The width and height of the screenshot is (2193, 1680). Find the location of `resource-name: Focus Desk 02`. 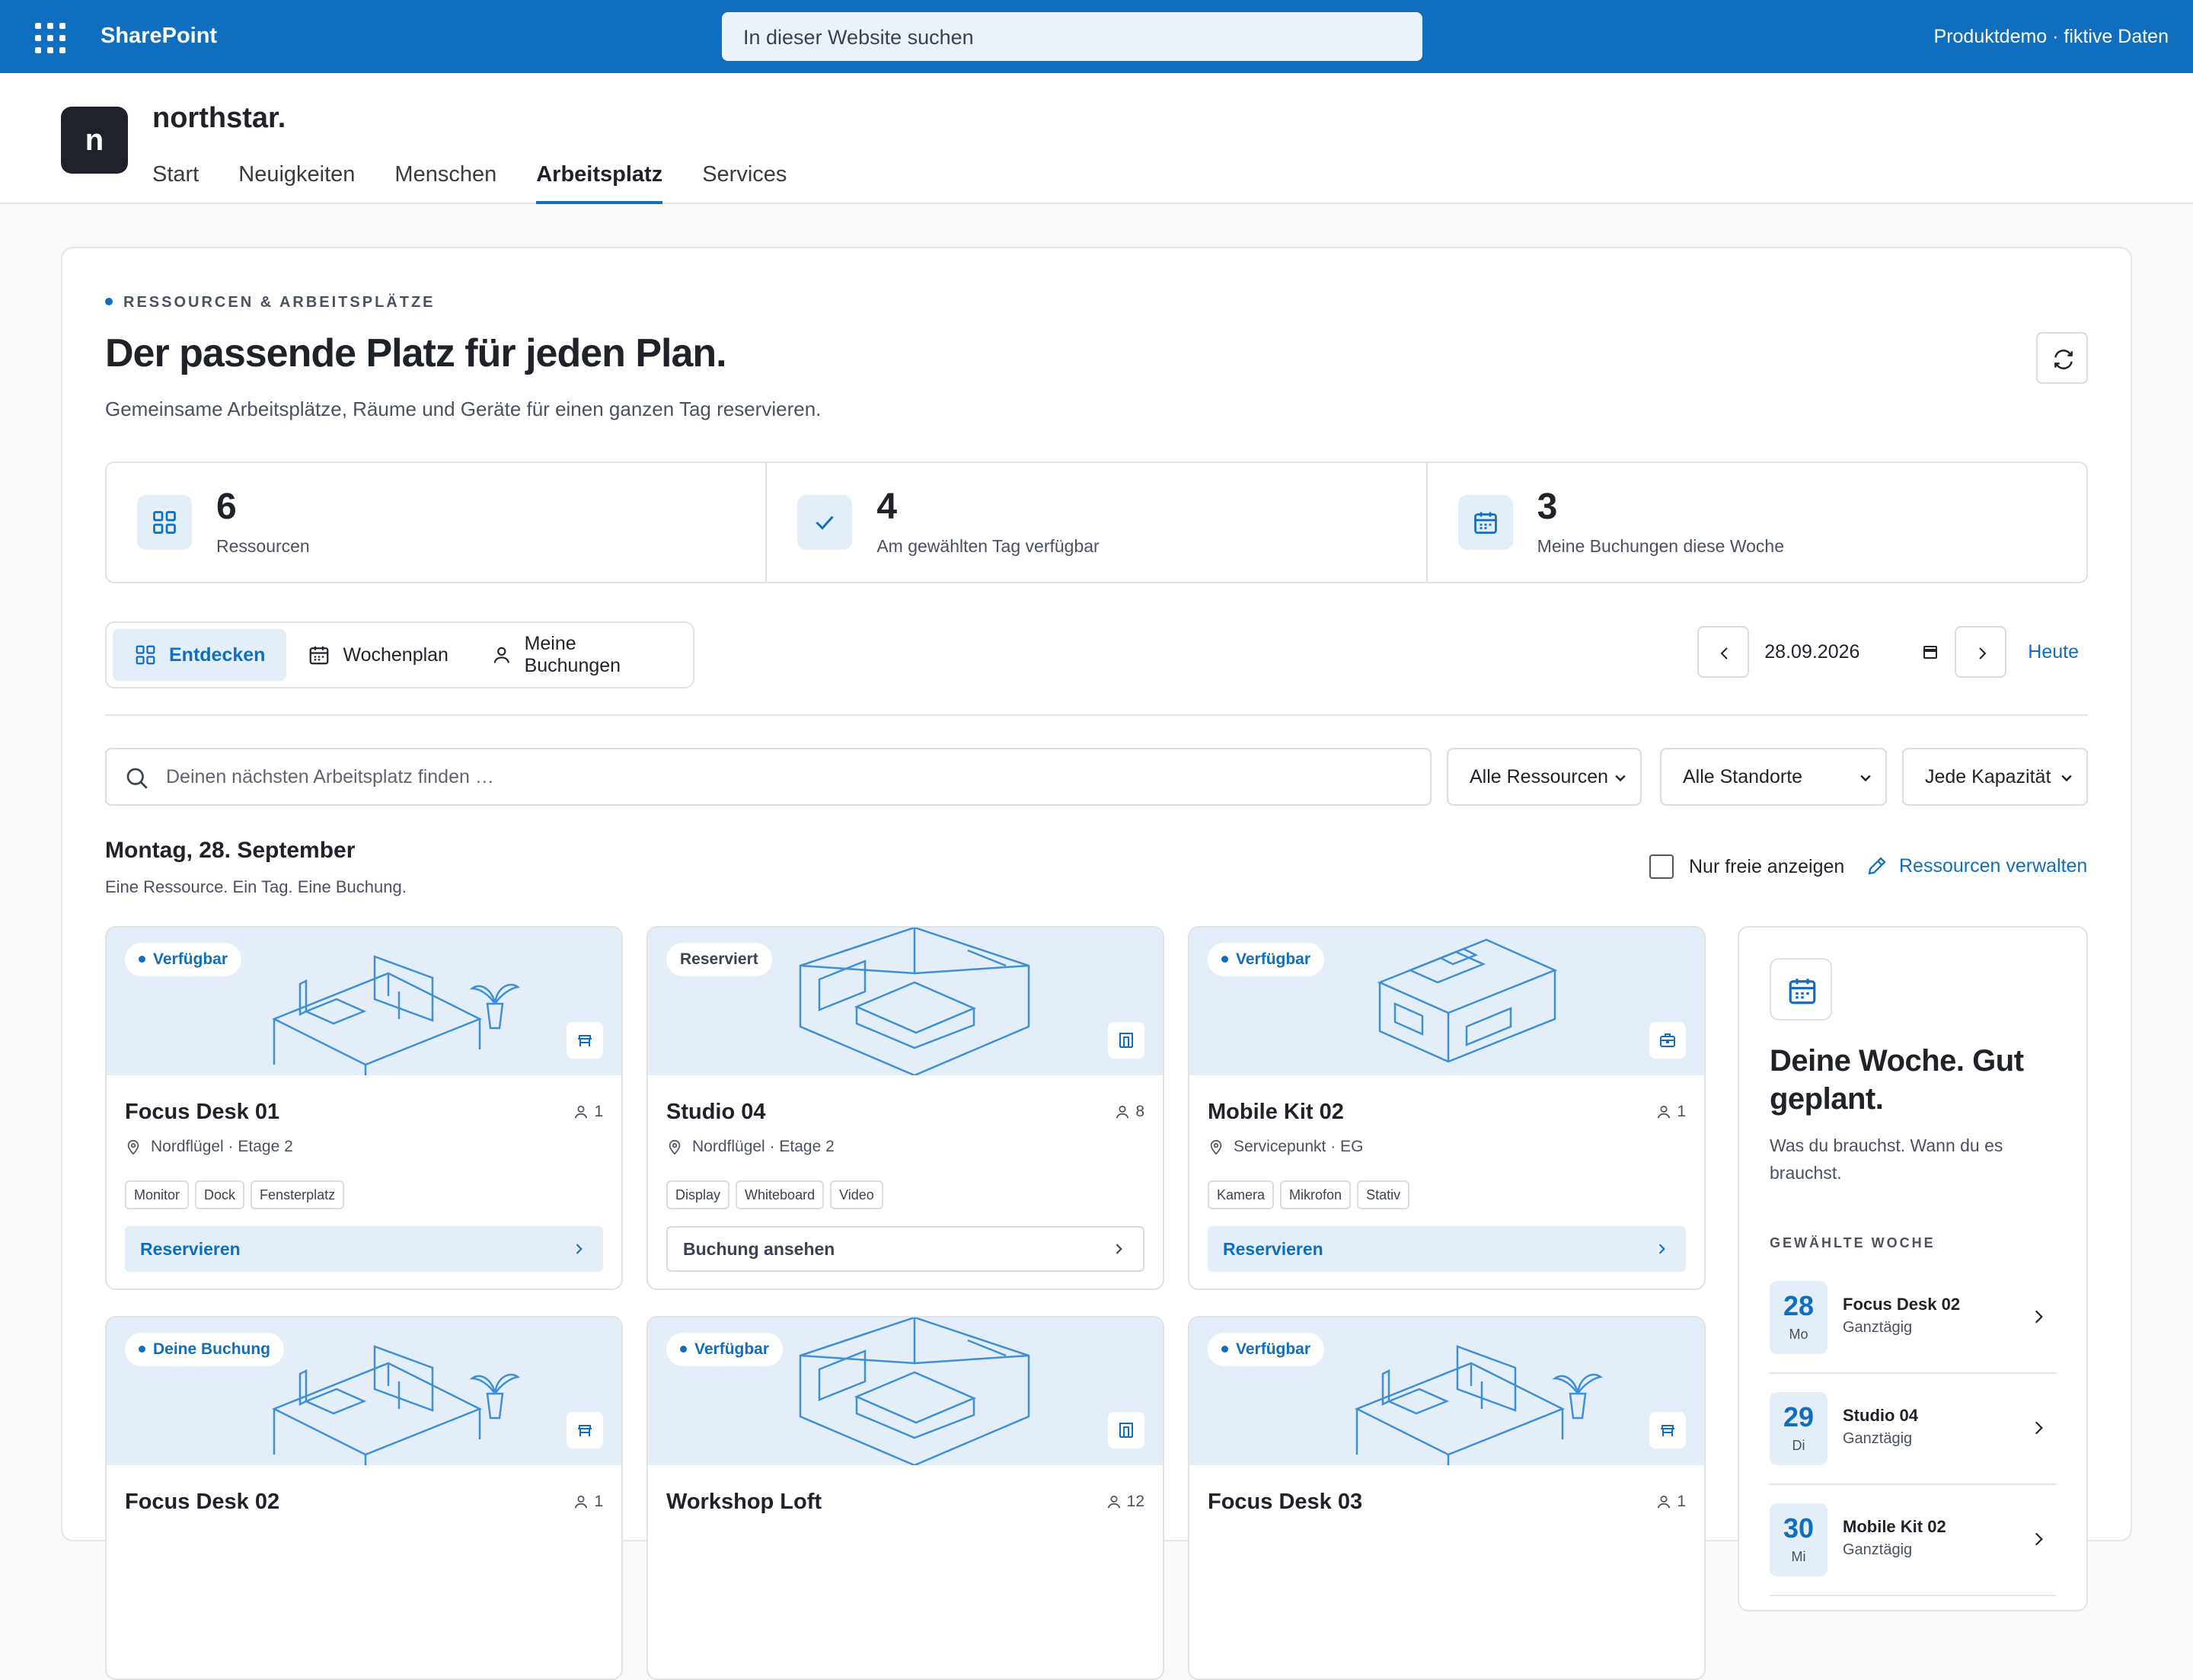

resource-name: Focus Desk 02 is located at coordinates (202, 1502).